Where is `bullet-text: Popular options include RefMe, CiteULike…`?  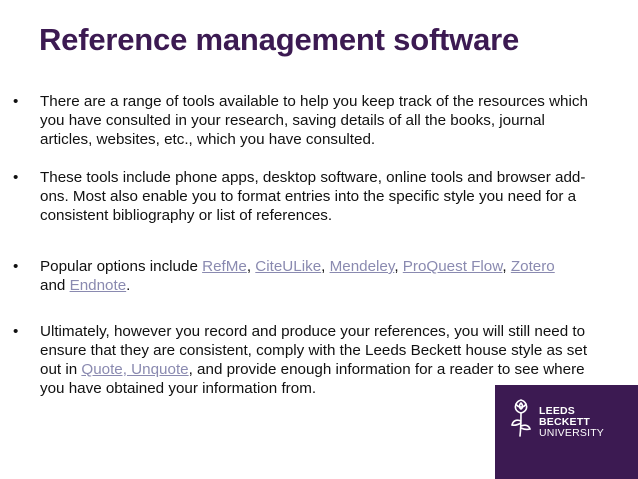
bullet-text: Popular options include RefMe, CiteULike… is located at coordinates (297, 276).